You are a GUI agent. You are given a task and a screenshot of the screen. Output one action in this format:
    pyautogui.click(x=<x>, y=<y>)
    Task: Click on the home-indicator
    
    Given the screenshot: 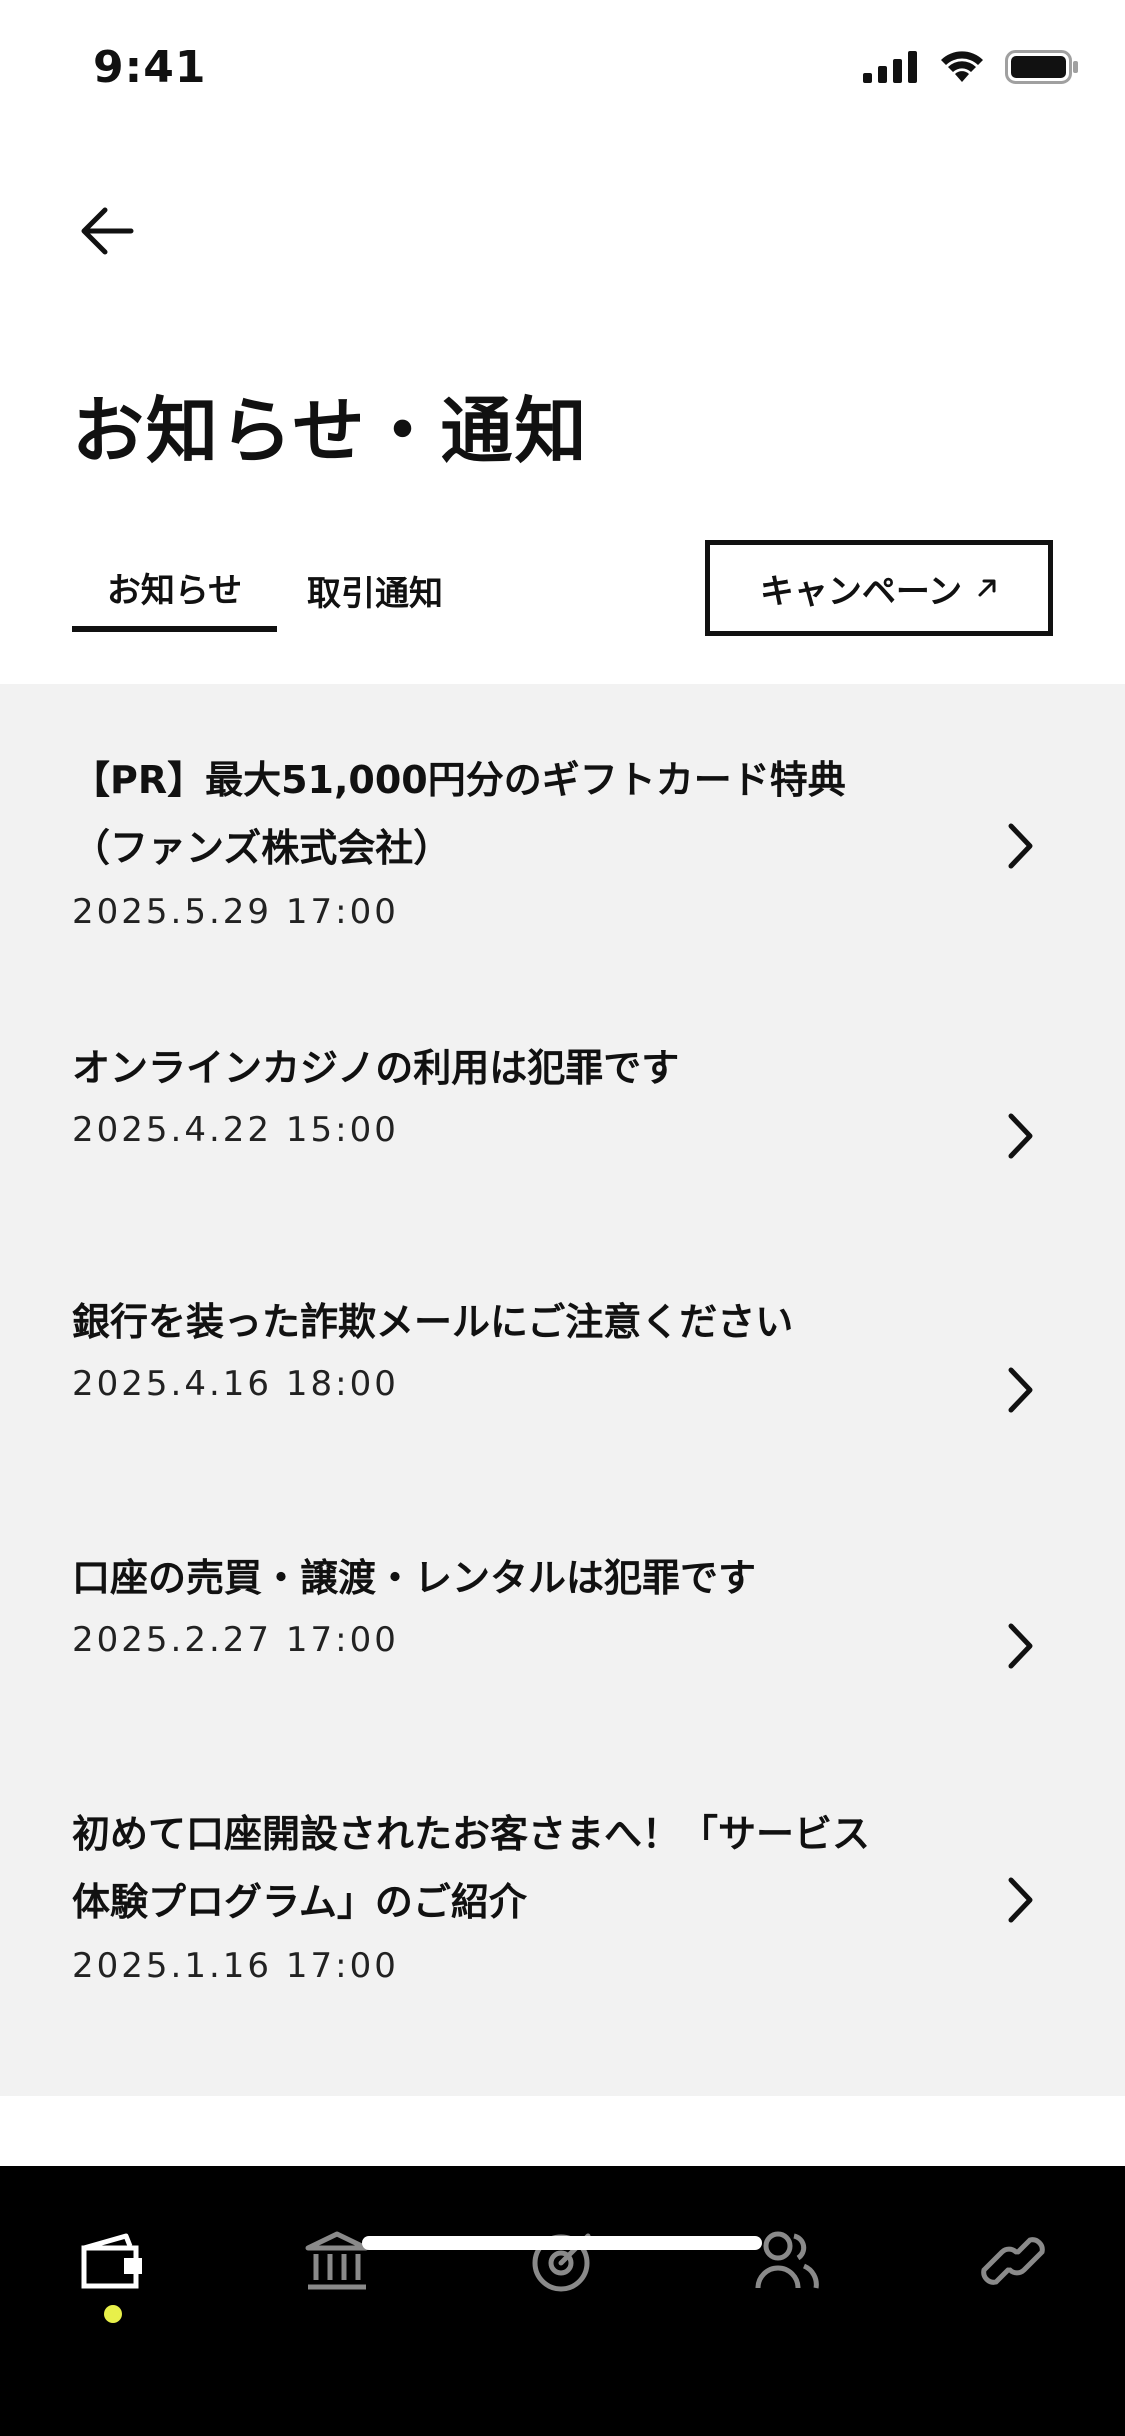 What is the action you would take?
    pyautogui.click(x=562, y=2243)
    